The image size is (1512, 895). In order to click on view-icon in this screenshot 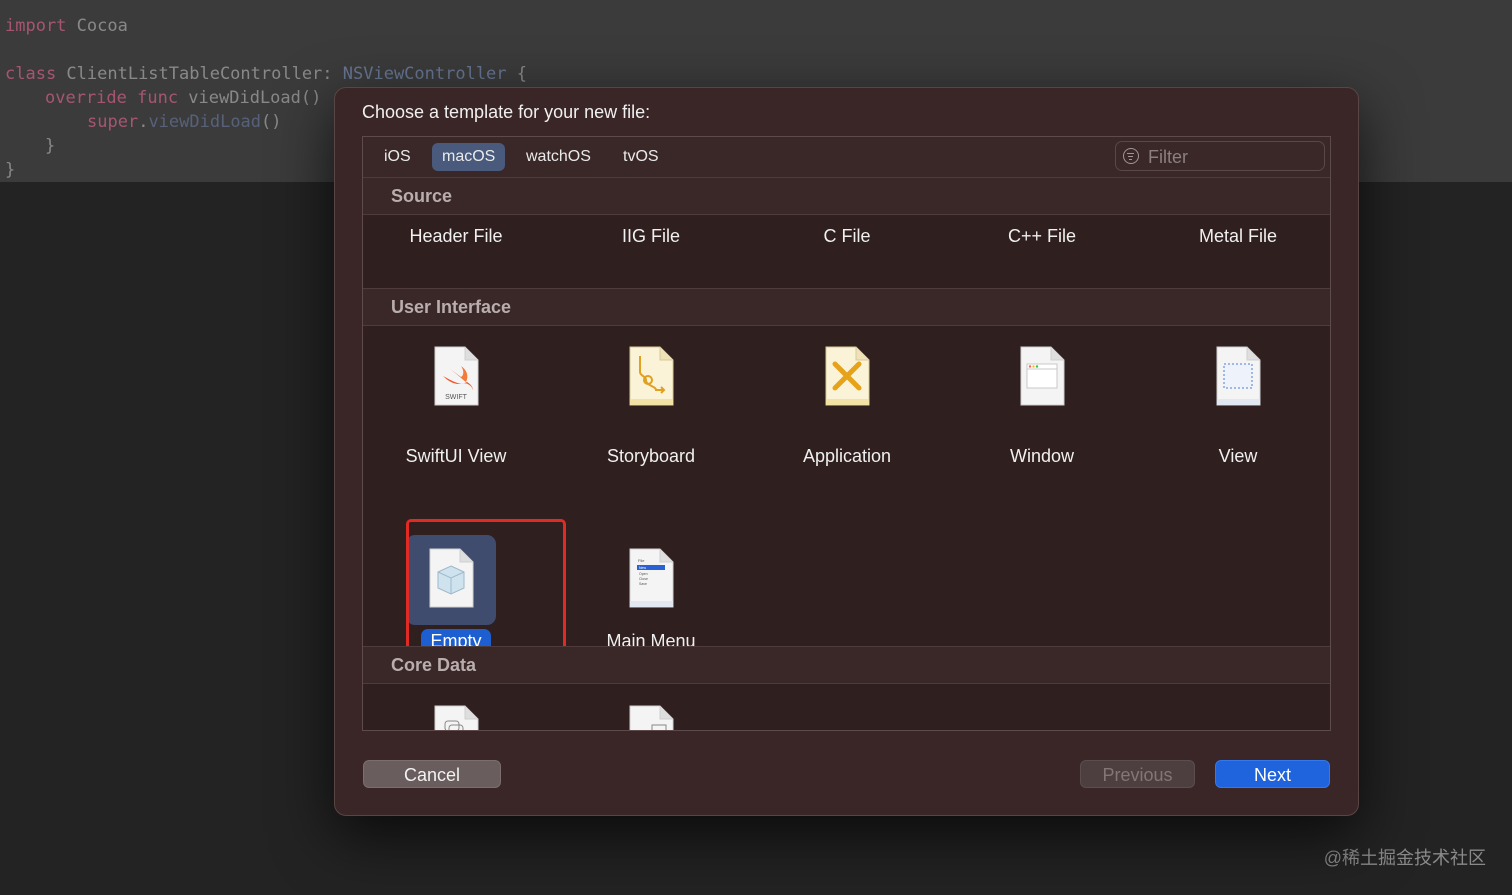, I will do `click(1238, 376)`.